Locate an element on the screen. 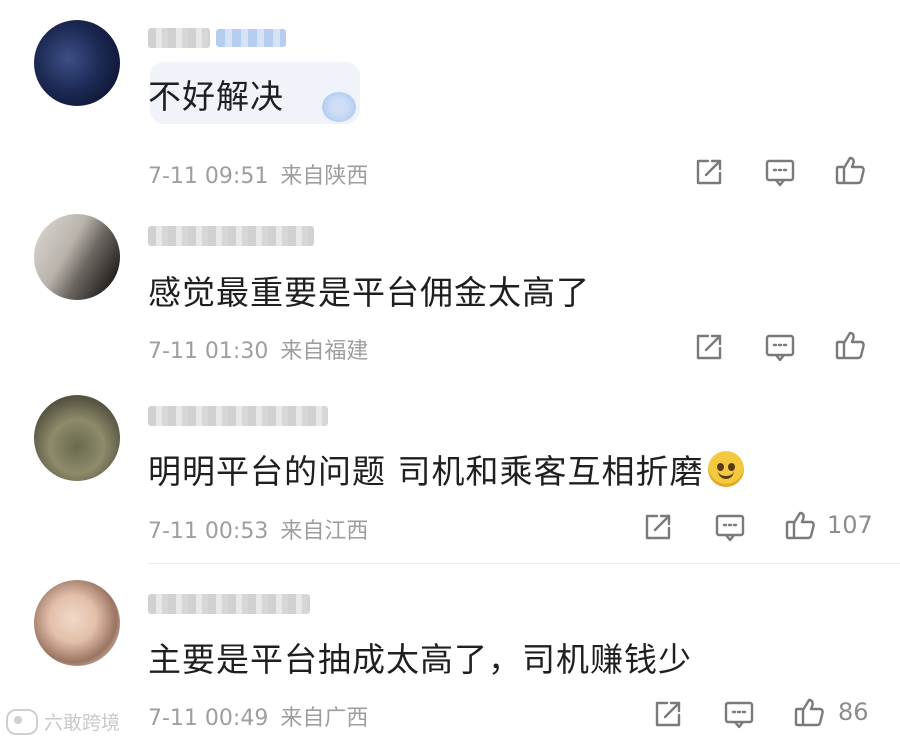 The image size is (900, 739). comment-meta: 7-11 00:49 来自广西 is located at coordinates (258, 716).